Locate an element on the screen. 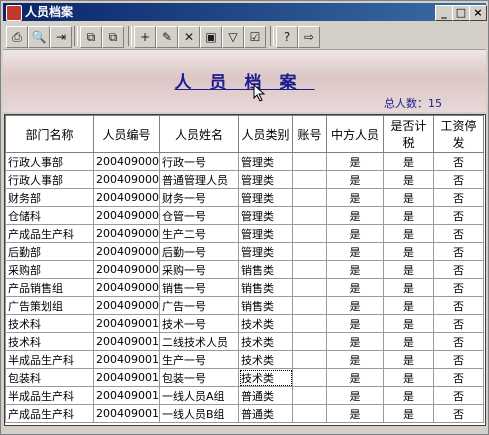 The image size is (489, 435). delete-button: ✕ is located at coordinates (189, 37).